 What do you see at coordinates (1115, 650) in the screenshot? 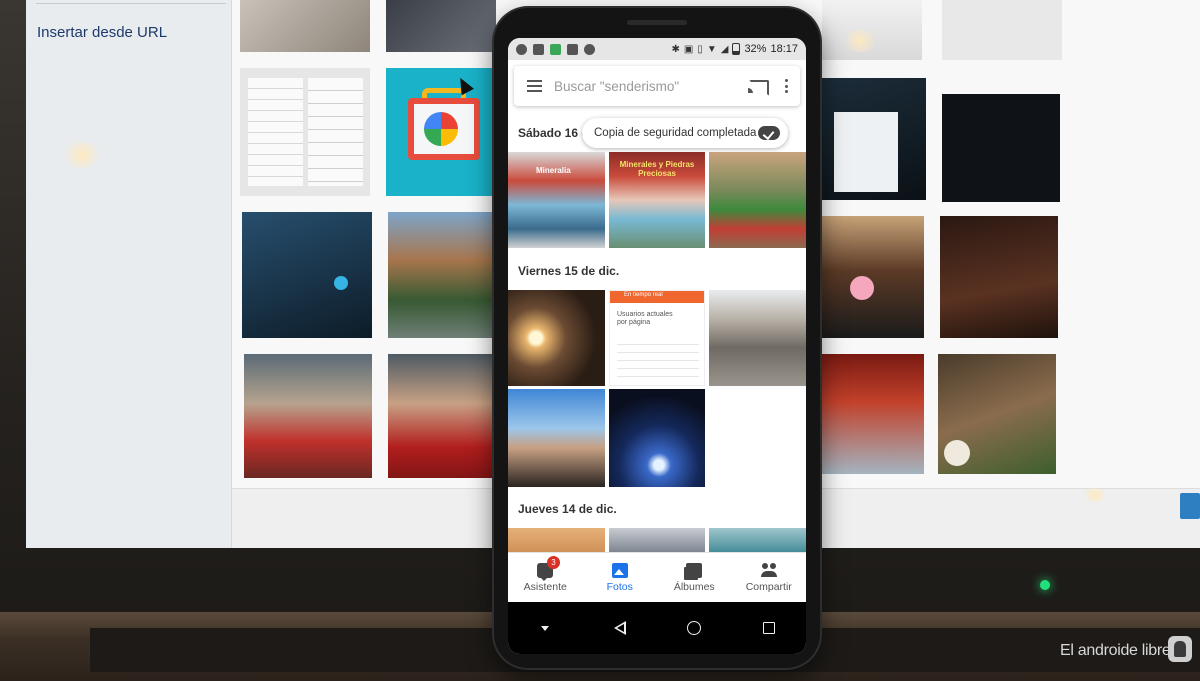
I see `watermark: El androide libre` at bounding box center [1115, 650].